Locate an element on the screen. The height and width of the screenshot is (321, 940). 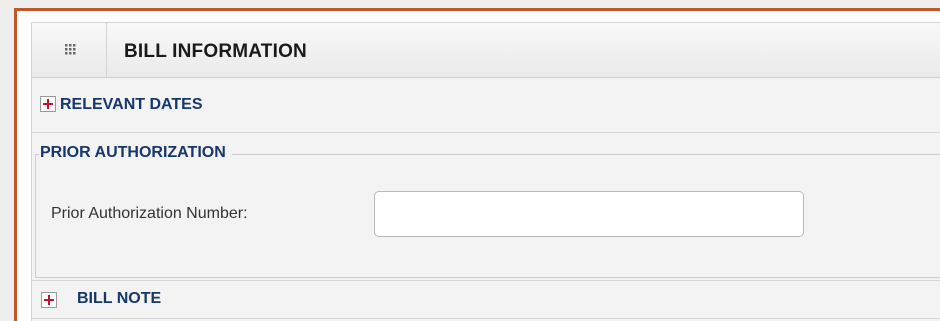
prior-authorization-number-label: Prior Authorization Number: is located at coordinates (149, 213).